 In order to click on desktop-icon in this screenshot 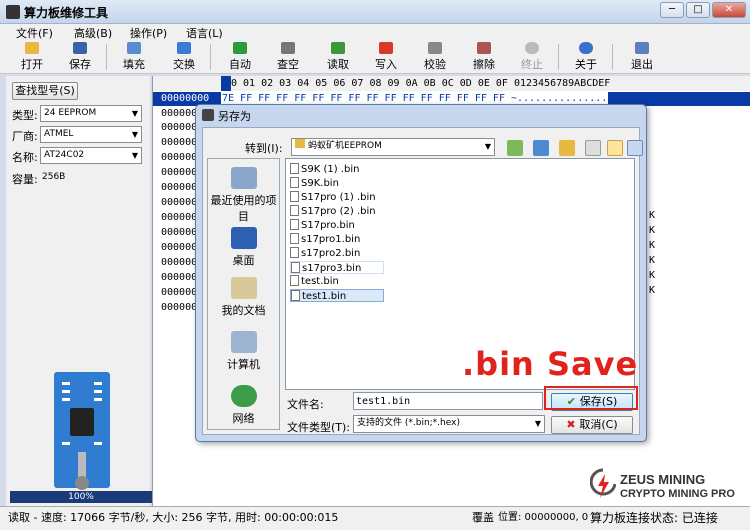, I will do `click(243, 238)`.